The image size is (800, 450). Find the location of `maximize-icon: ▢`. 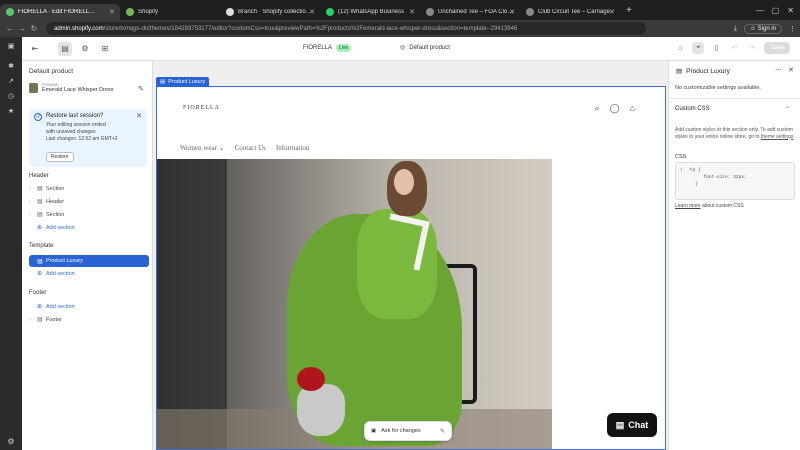

maximize-icon: ▢ is located at coordinates (776, 10).